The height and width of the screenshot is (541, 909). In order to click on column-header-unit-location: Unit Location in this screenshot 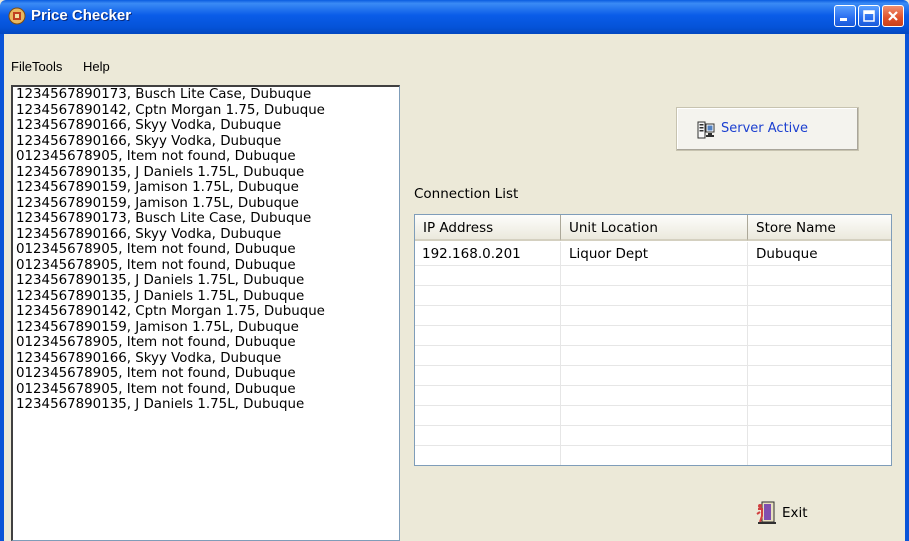, I will do `click(654, 228)`.